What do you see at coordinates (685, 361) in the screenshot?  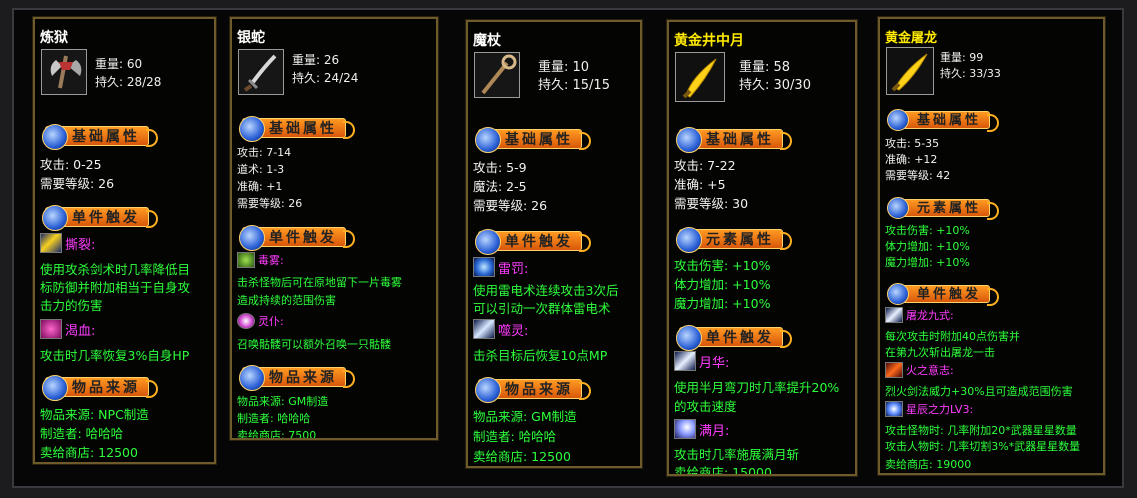 I see `moon-slash-skill-icon` at bounding box center [685, 361].